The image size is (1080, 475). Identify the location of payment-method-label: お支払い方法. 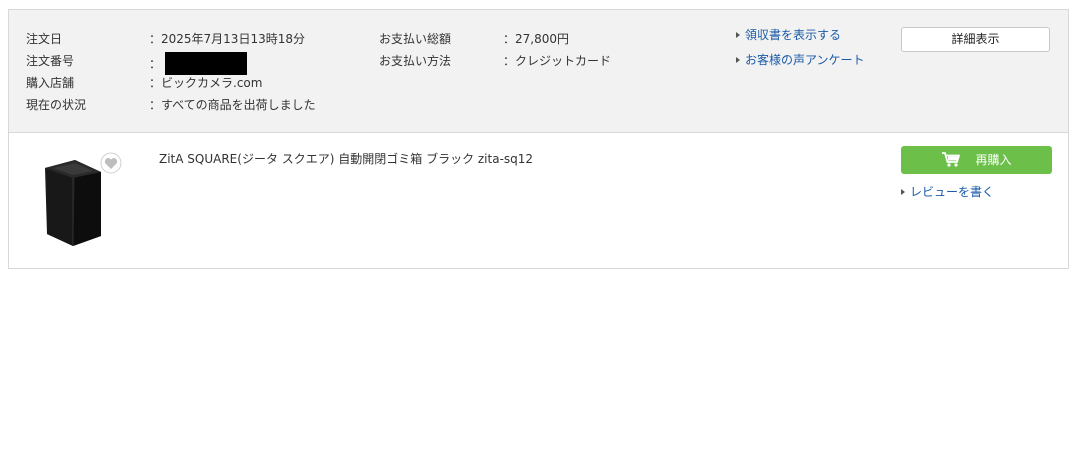
(415, 61).